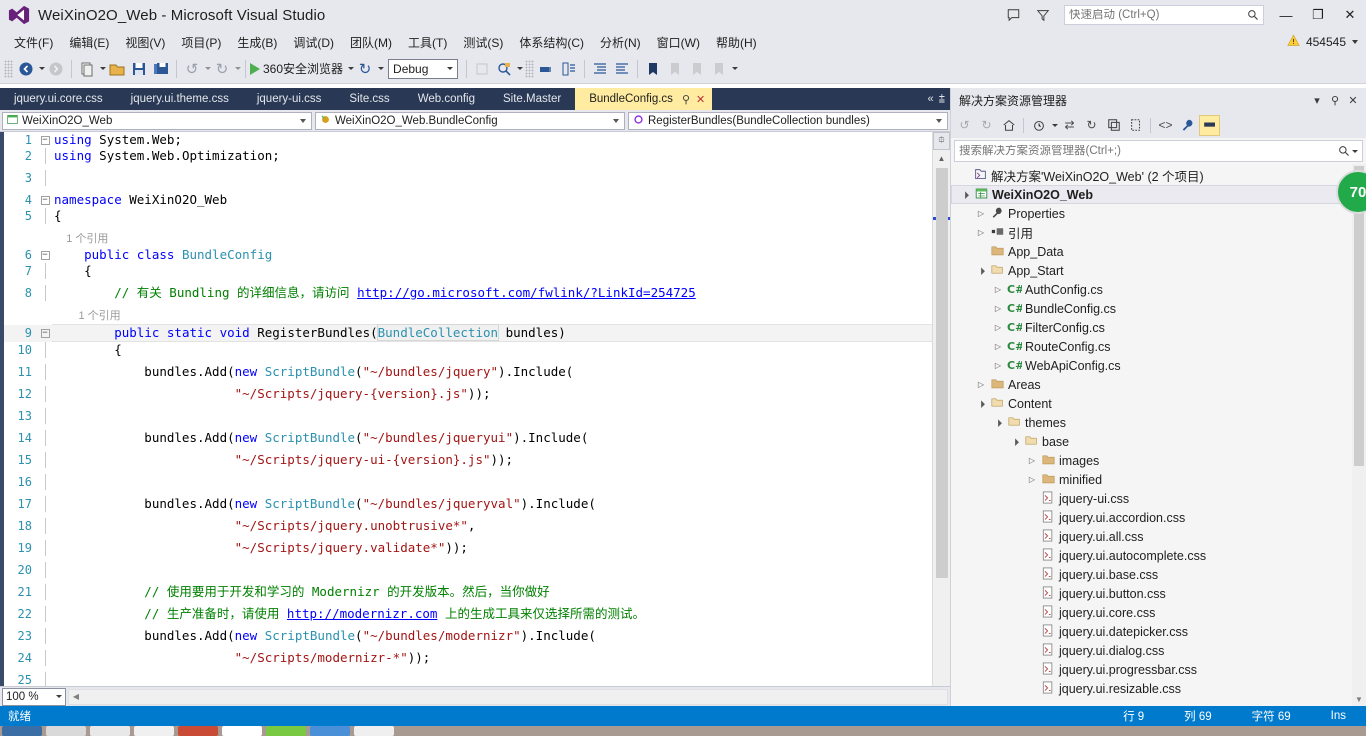  I want to click on scroll-left-icon: ◀, so click(76, 696).